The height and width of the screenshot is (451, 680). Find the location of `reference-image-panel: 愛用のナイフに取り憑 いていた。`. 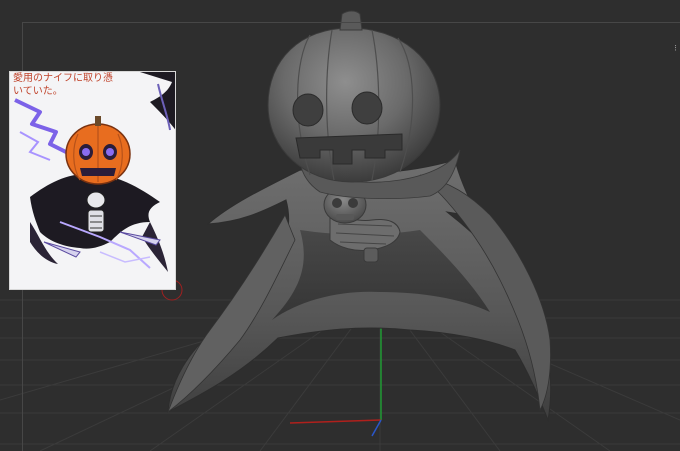

reference-image-panel: 愛用のナイフに取り憑 いていた。 is located at coordinates (92, 180).